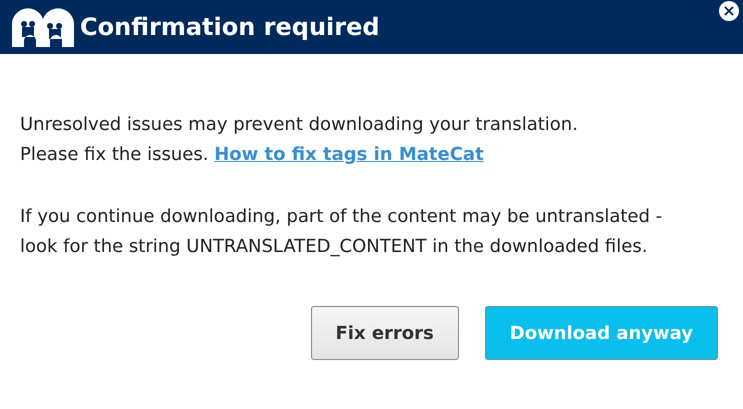  What do you see at coordinates (342, 232) in the screenshot?
I see `warning-message: If you continue downloading, part of the content may be untranslated - look for the string UNTRANSLATED_CONTENT in the downloaded files.` at bounding box center [342, 232].